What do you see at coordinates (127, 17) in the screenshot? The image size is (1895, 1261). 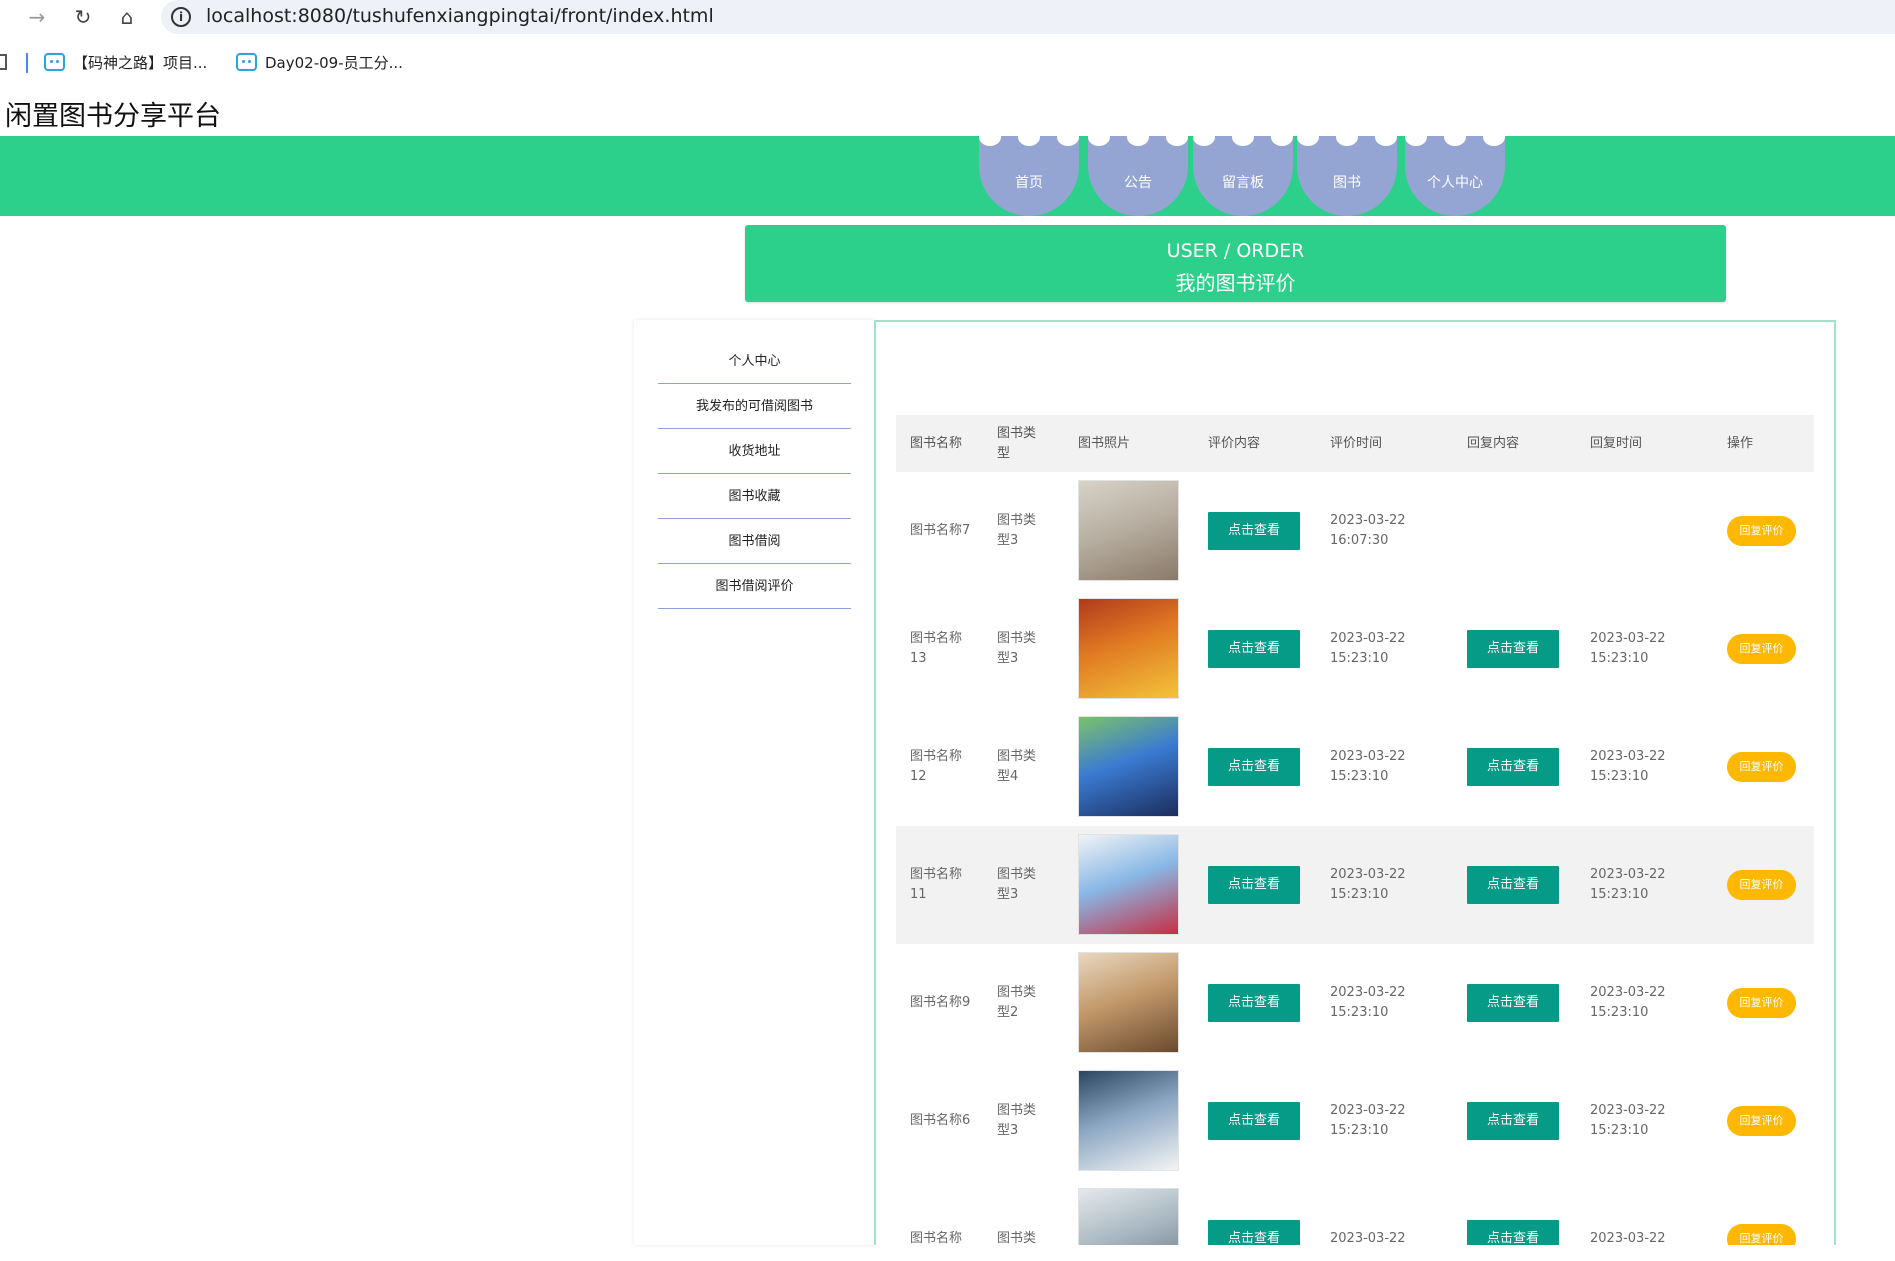 I see `home-icon: ⌂` at bounding box center [127, 17].